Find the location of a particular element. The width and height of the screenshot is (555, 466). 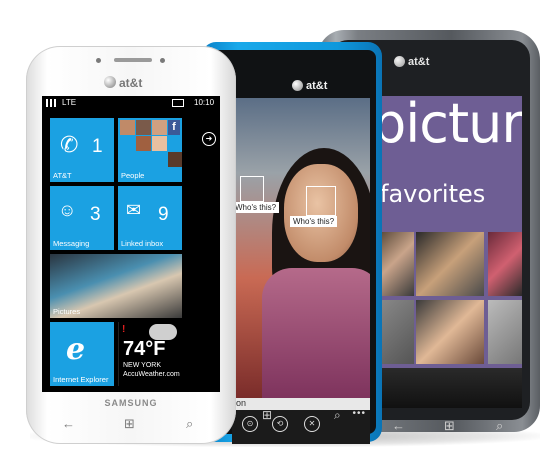

app-bar: on ⊙ ⟲ ✕ ••• is located at coordinates (301, 421).